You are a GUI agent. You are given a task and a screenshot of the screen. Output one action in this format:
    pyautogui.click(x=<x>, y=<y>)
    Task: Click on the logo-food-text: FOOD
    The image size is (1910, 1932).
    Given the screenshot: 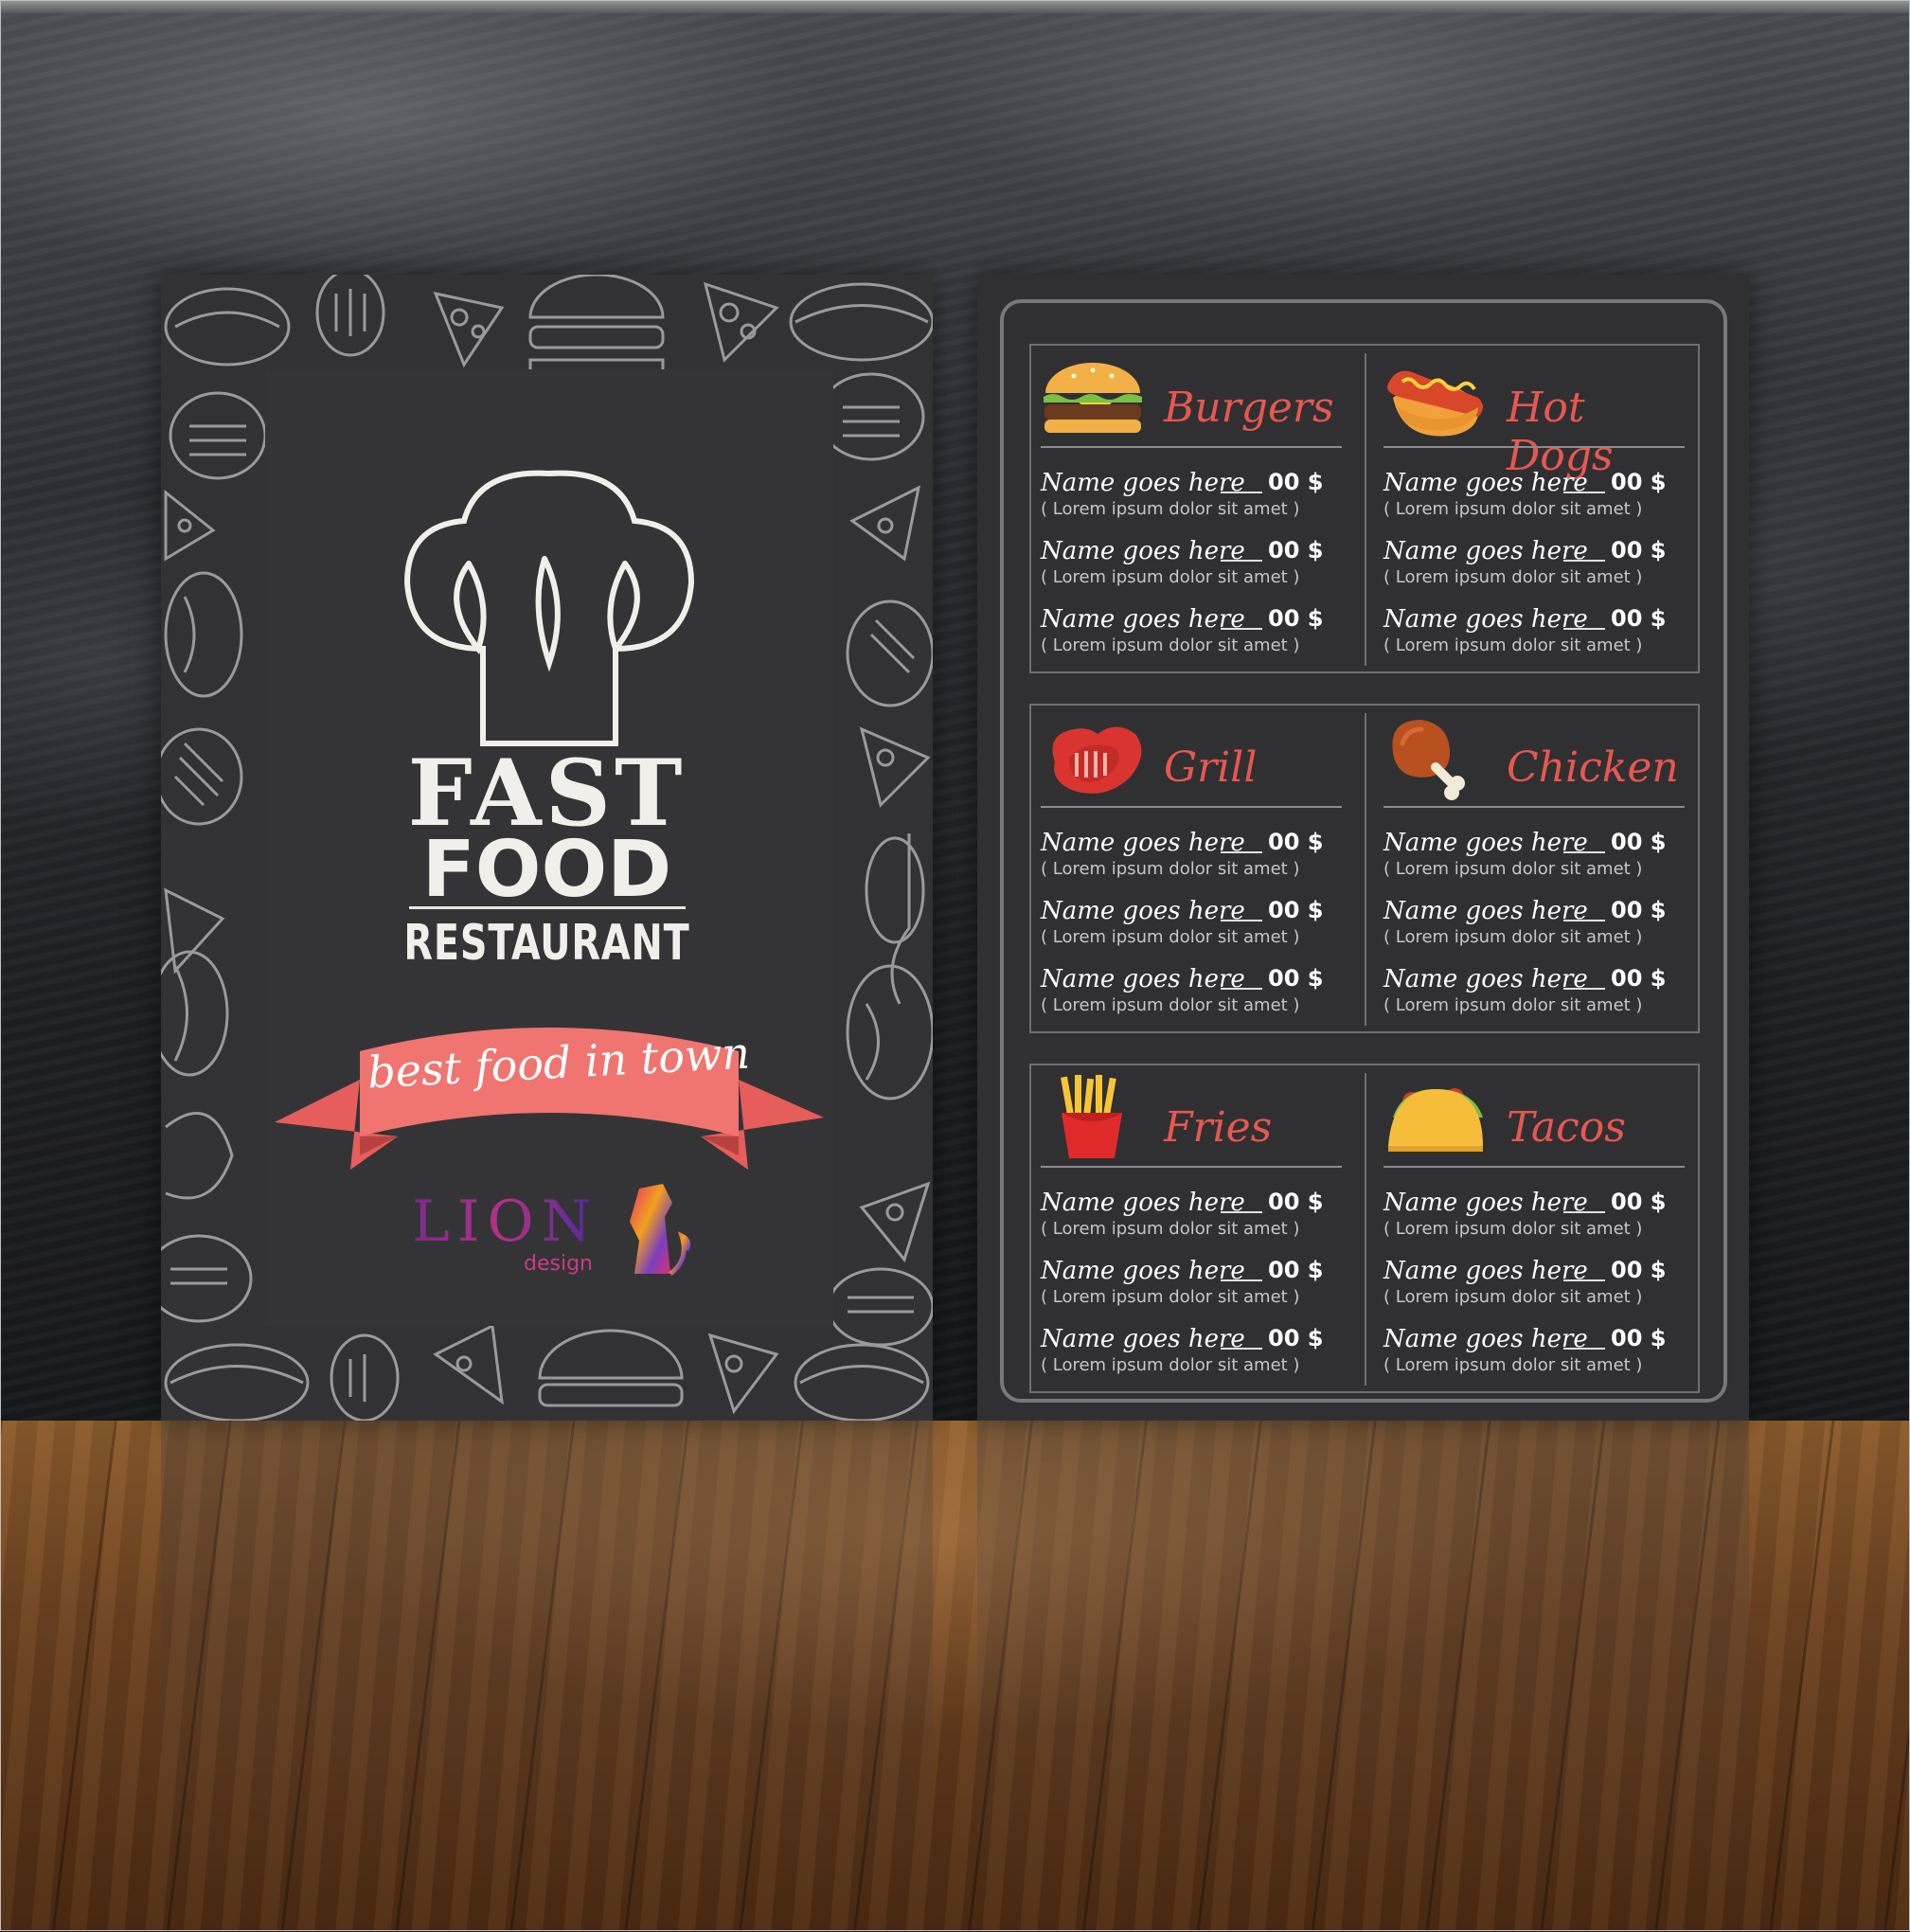 What is the action you would take?
    pyautogui.click(x=547, y=870)
    